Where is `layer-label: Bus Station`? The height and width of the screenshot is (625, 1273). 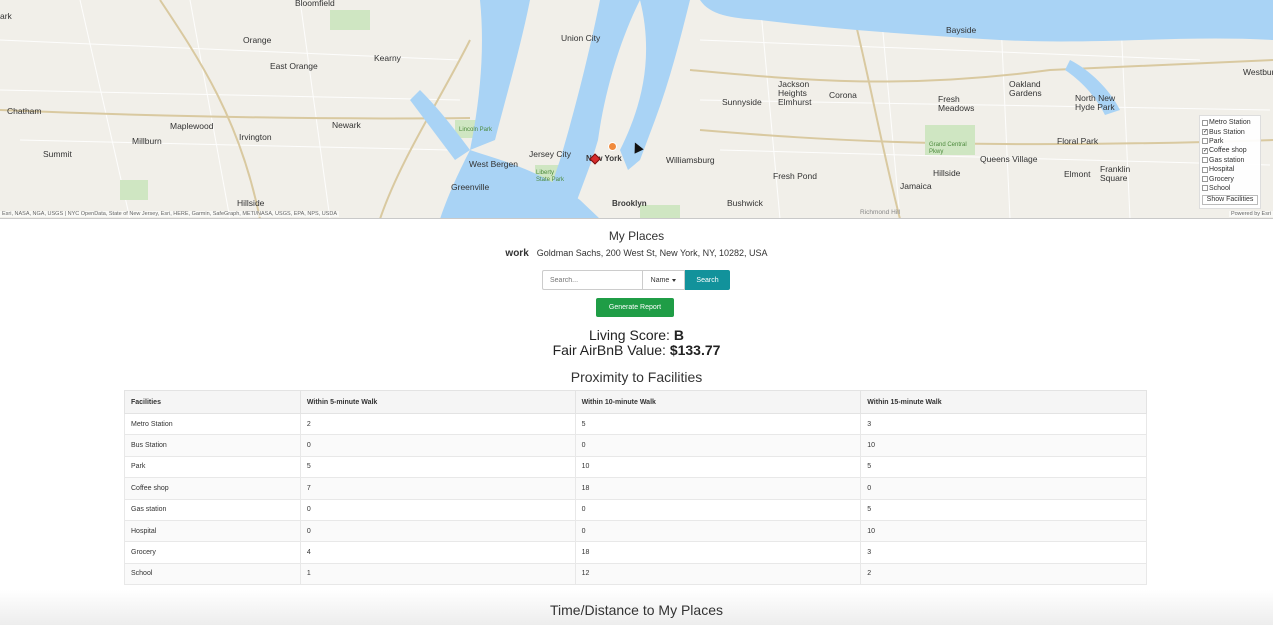
layer-label: Bus Station is located at coordinates (1227, 132).